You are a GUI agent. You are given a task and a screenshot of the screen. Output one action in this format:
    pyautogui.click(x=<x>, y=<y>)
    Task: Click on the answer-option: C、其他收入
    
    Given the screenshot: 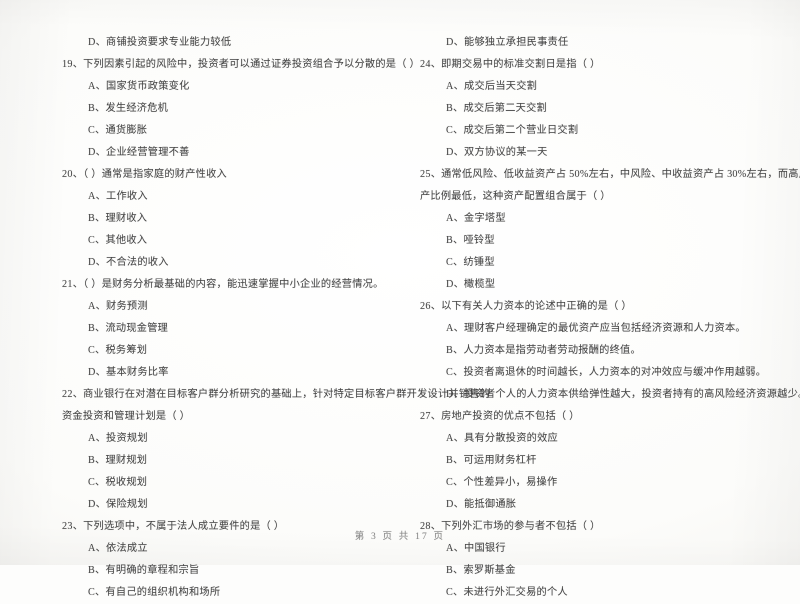 What is the action you would take?
    pyautogui.click(x=118, y=240)
    